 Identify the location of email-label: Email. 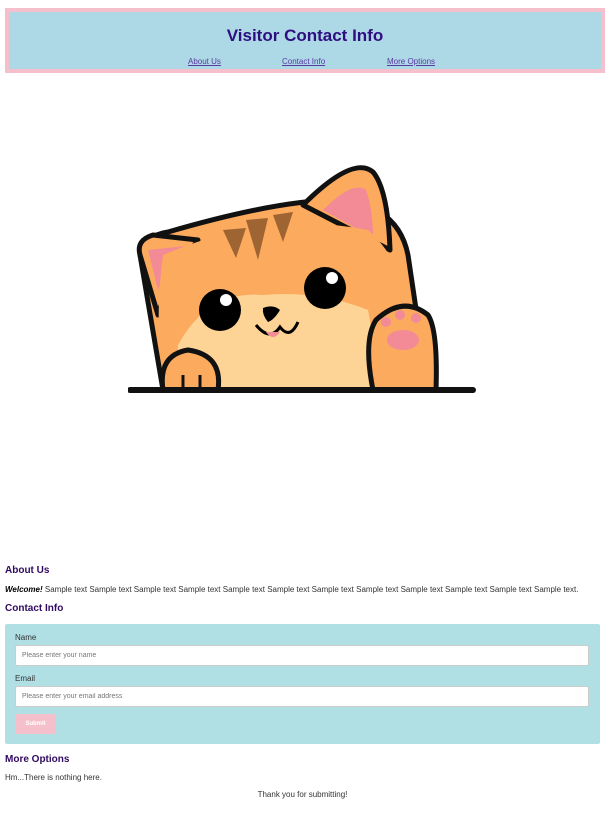
(25, 678).